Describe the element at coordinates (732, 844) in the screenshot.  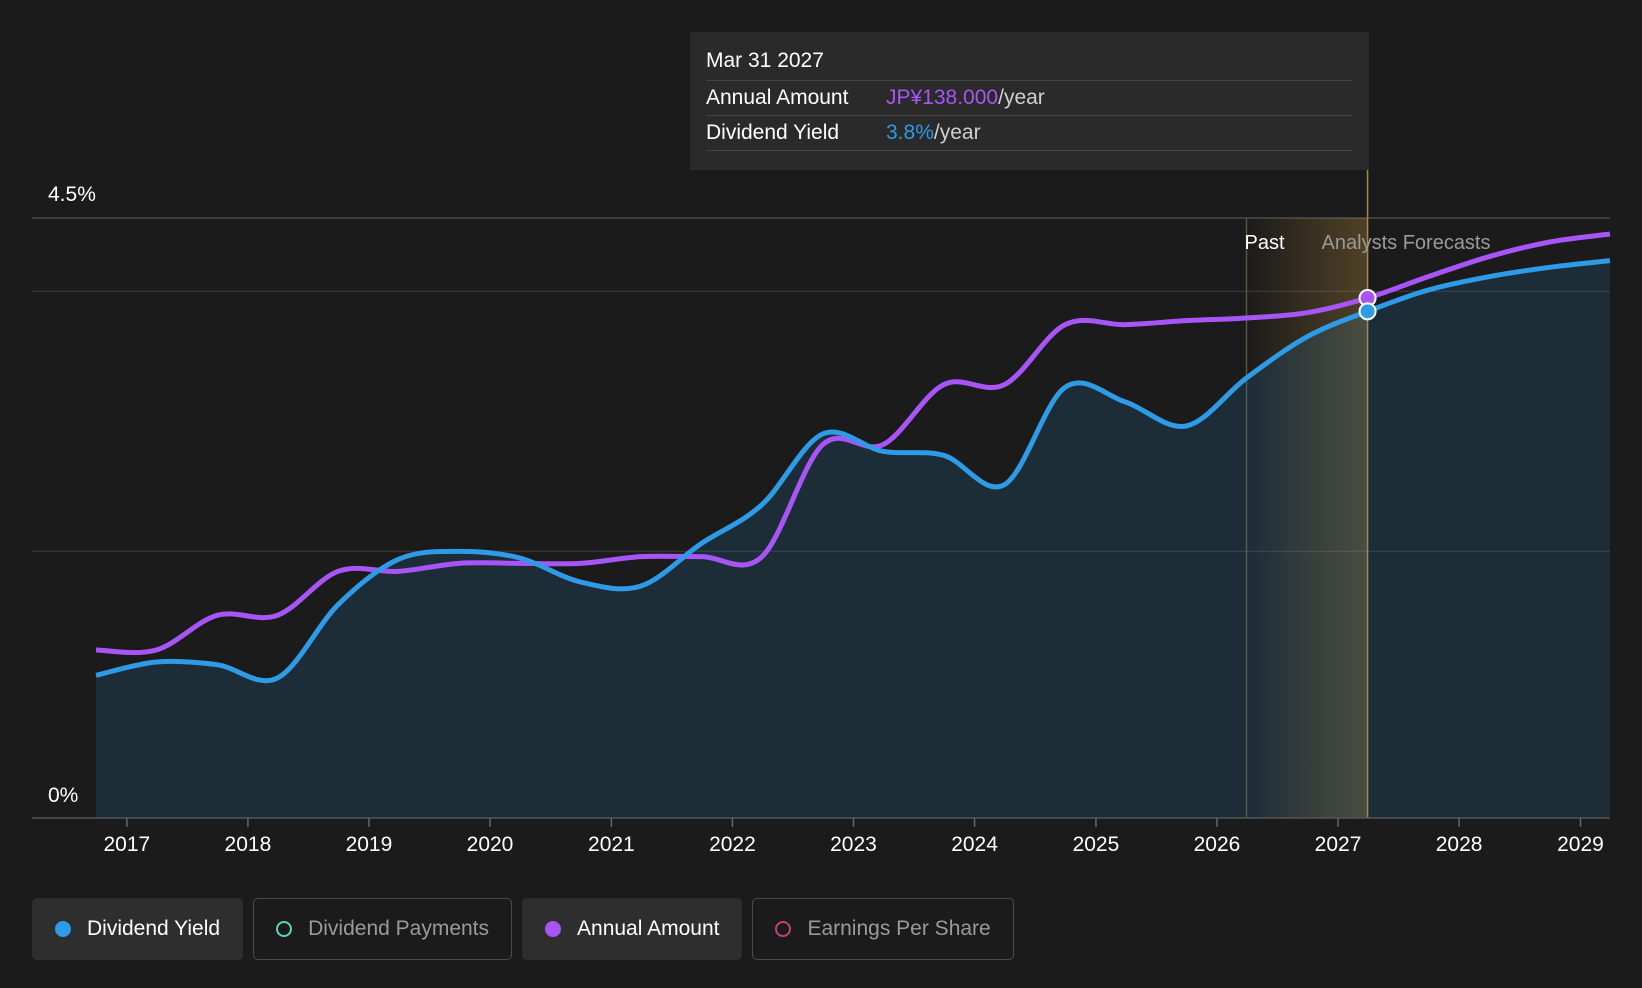
I see `x-tick-label: 2022` at that location.